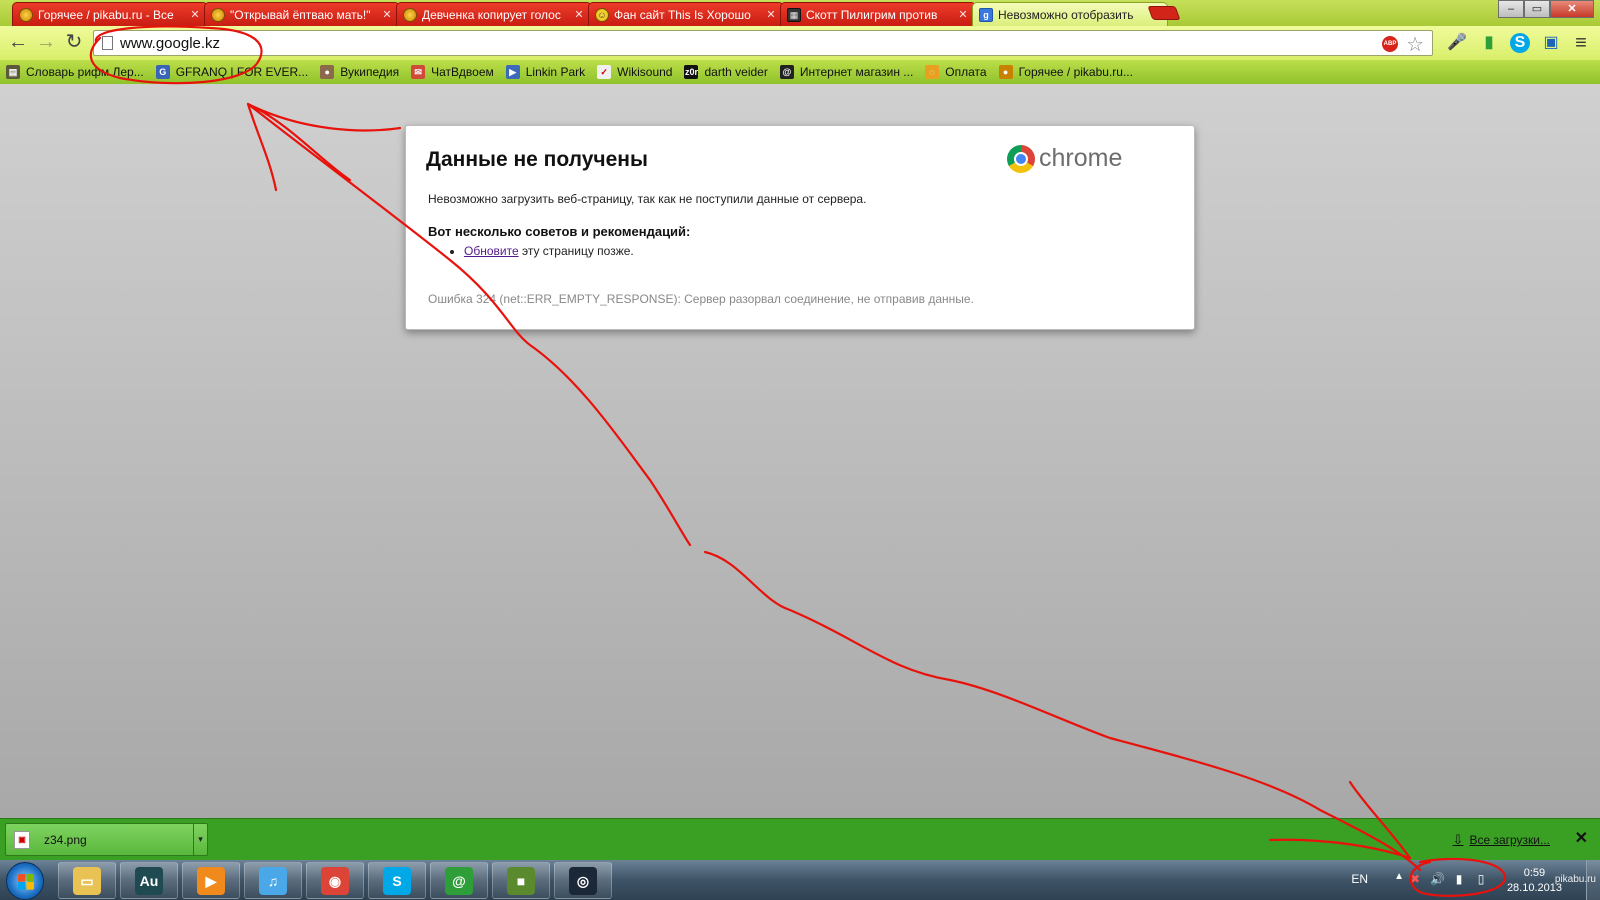 The height and width of the screenshot is (900, 1600). What do you see at coordinates (1066, 14) in the screenshot?
I see `tab-title: Невозможно отобразить` at bounding box center [1066, 14].